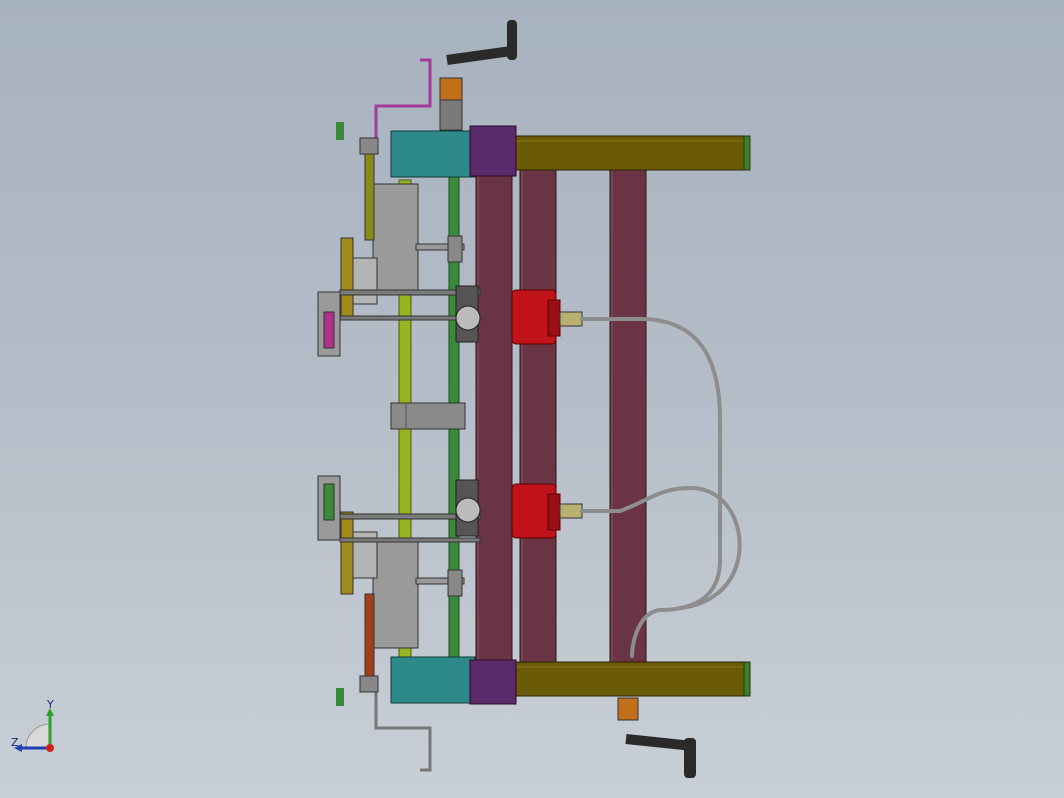 This screenshot has width=1064, height=798. What do you see at coordinates (547, 511) in the screenshot?
I see `motor-bottom` at bounding box center [547, 511].